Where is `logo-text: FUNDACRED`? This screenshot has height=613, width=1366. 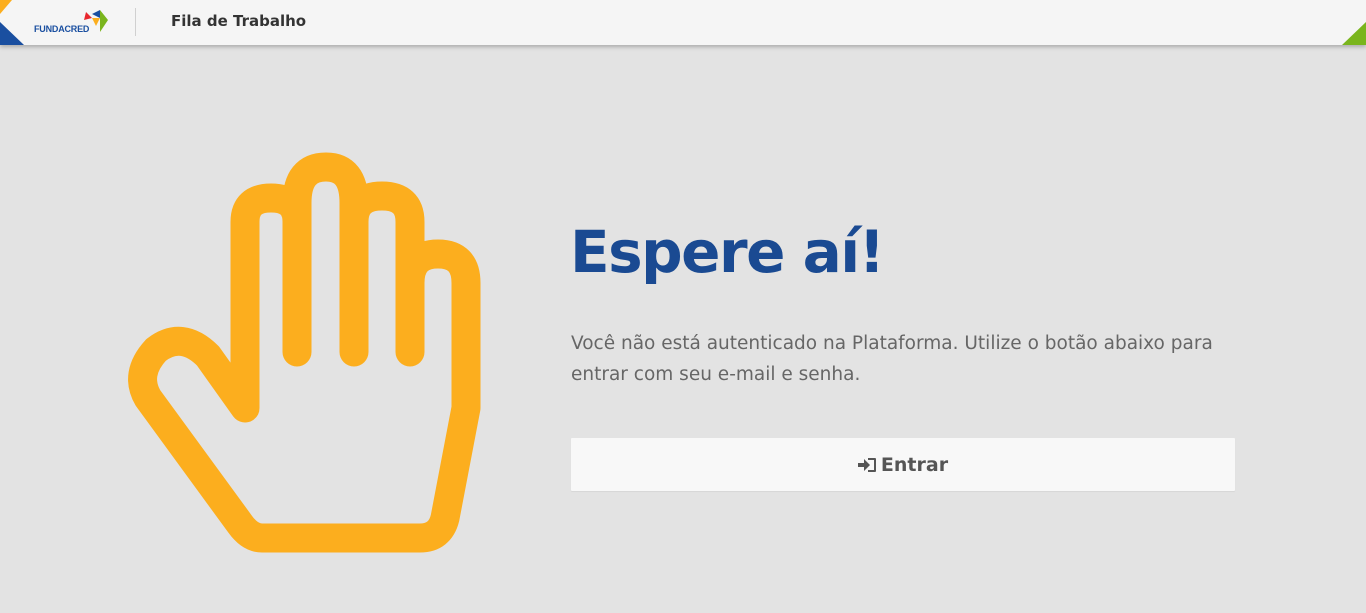 logo-text: FUNDACRED is located at coordinates (62, 29).